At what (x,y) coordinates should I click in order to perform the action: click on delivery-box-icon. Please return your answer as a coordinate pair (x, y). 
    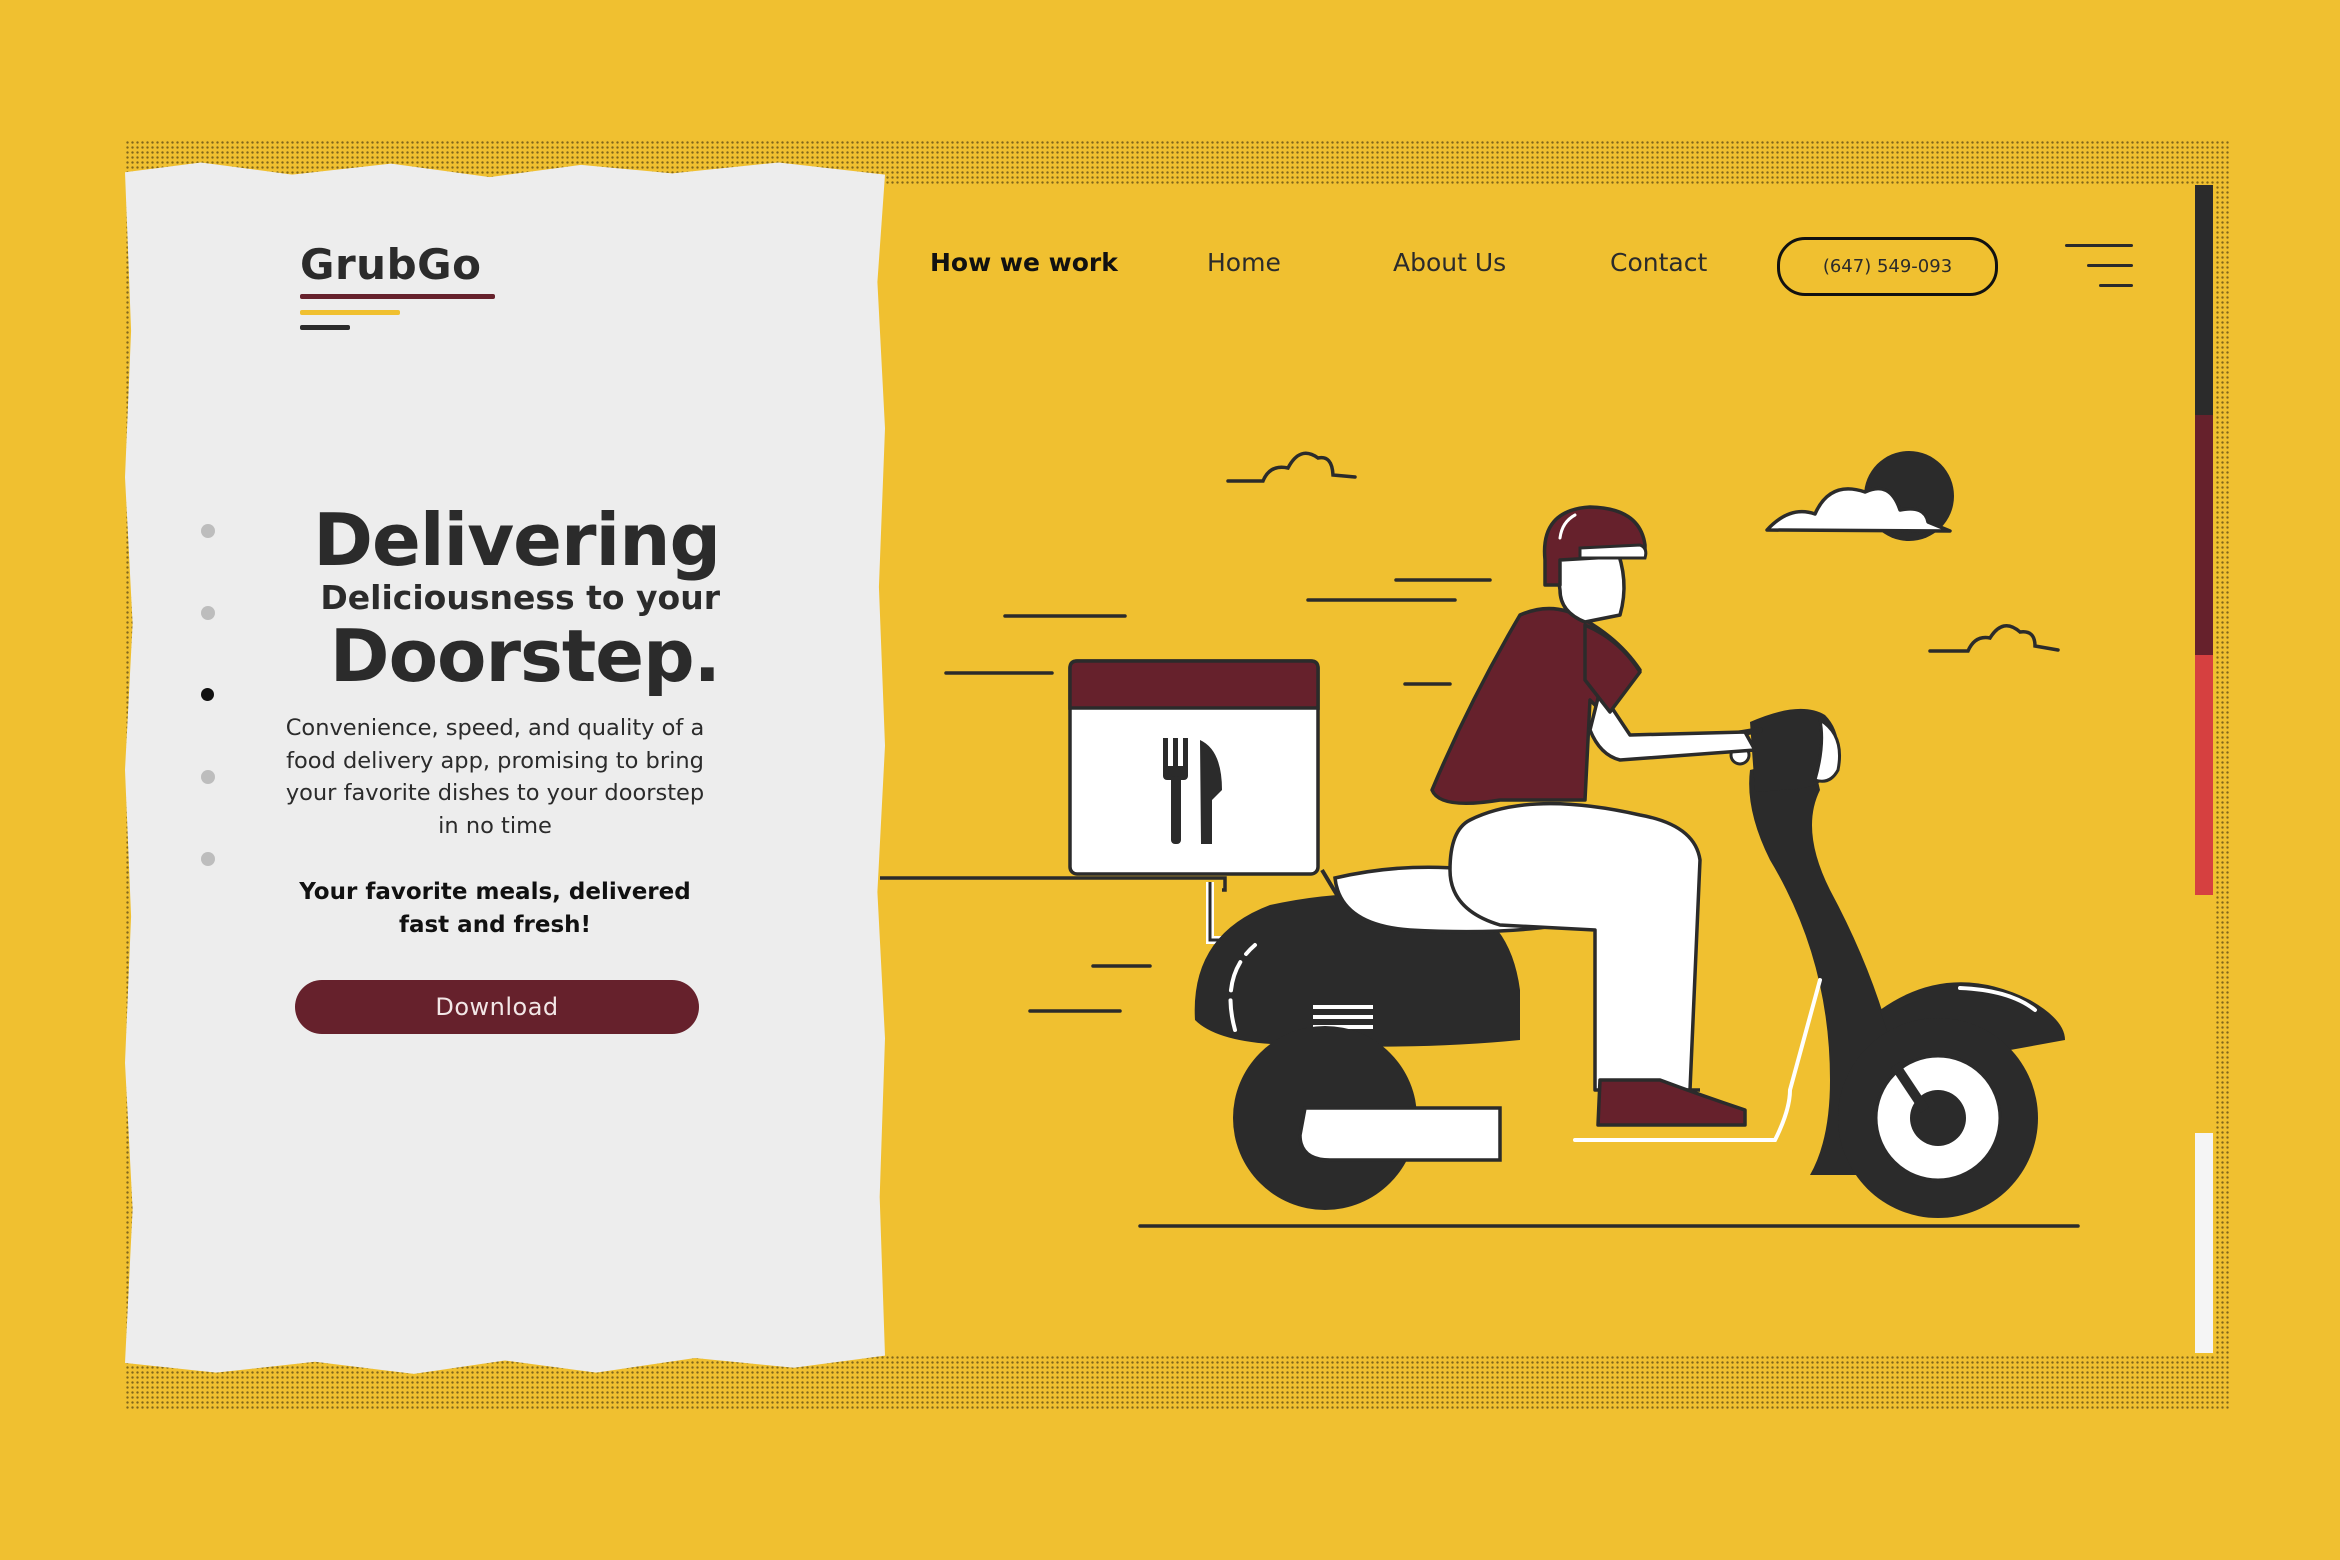
    Looking at the image, I should click on (1100, 775).